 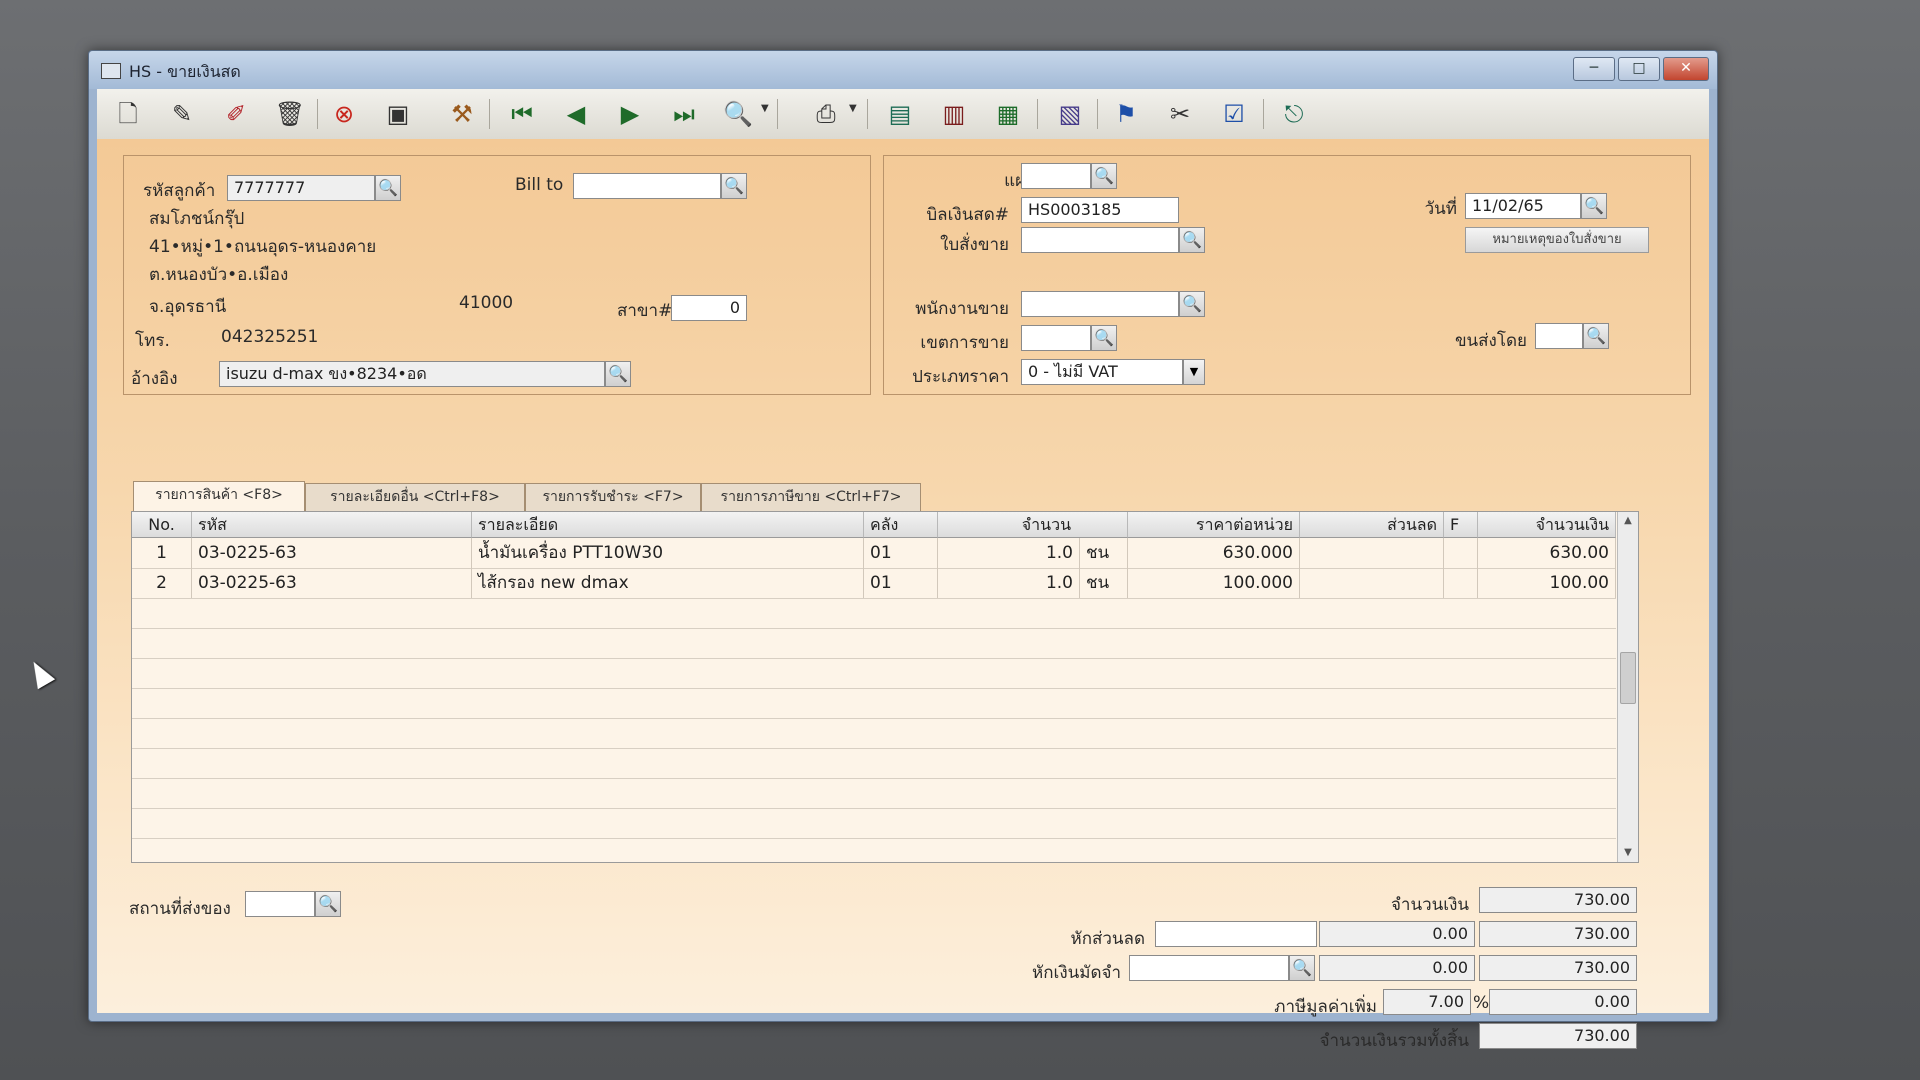 What do you see at coordinates (1126, 114) in the screenshot?
I see `approve-icon: ⚑` at bounding box center [1126, 114].